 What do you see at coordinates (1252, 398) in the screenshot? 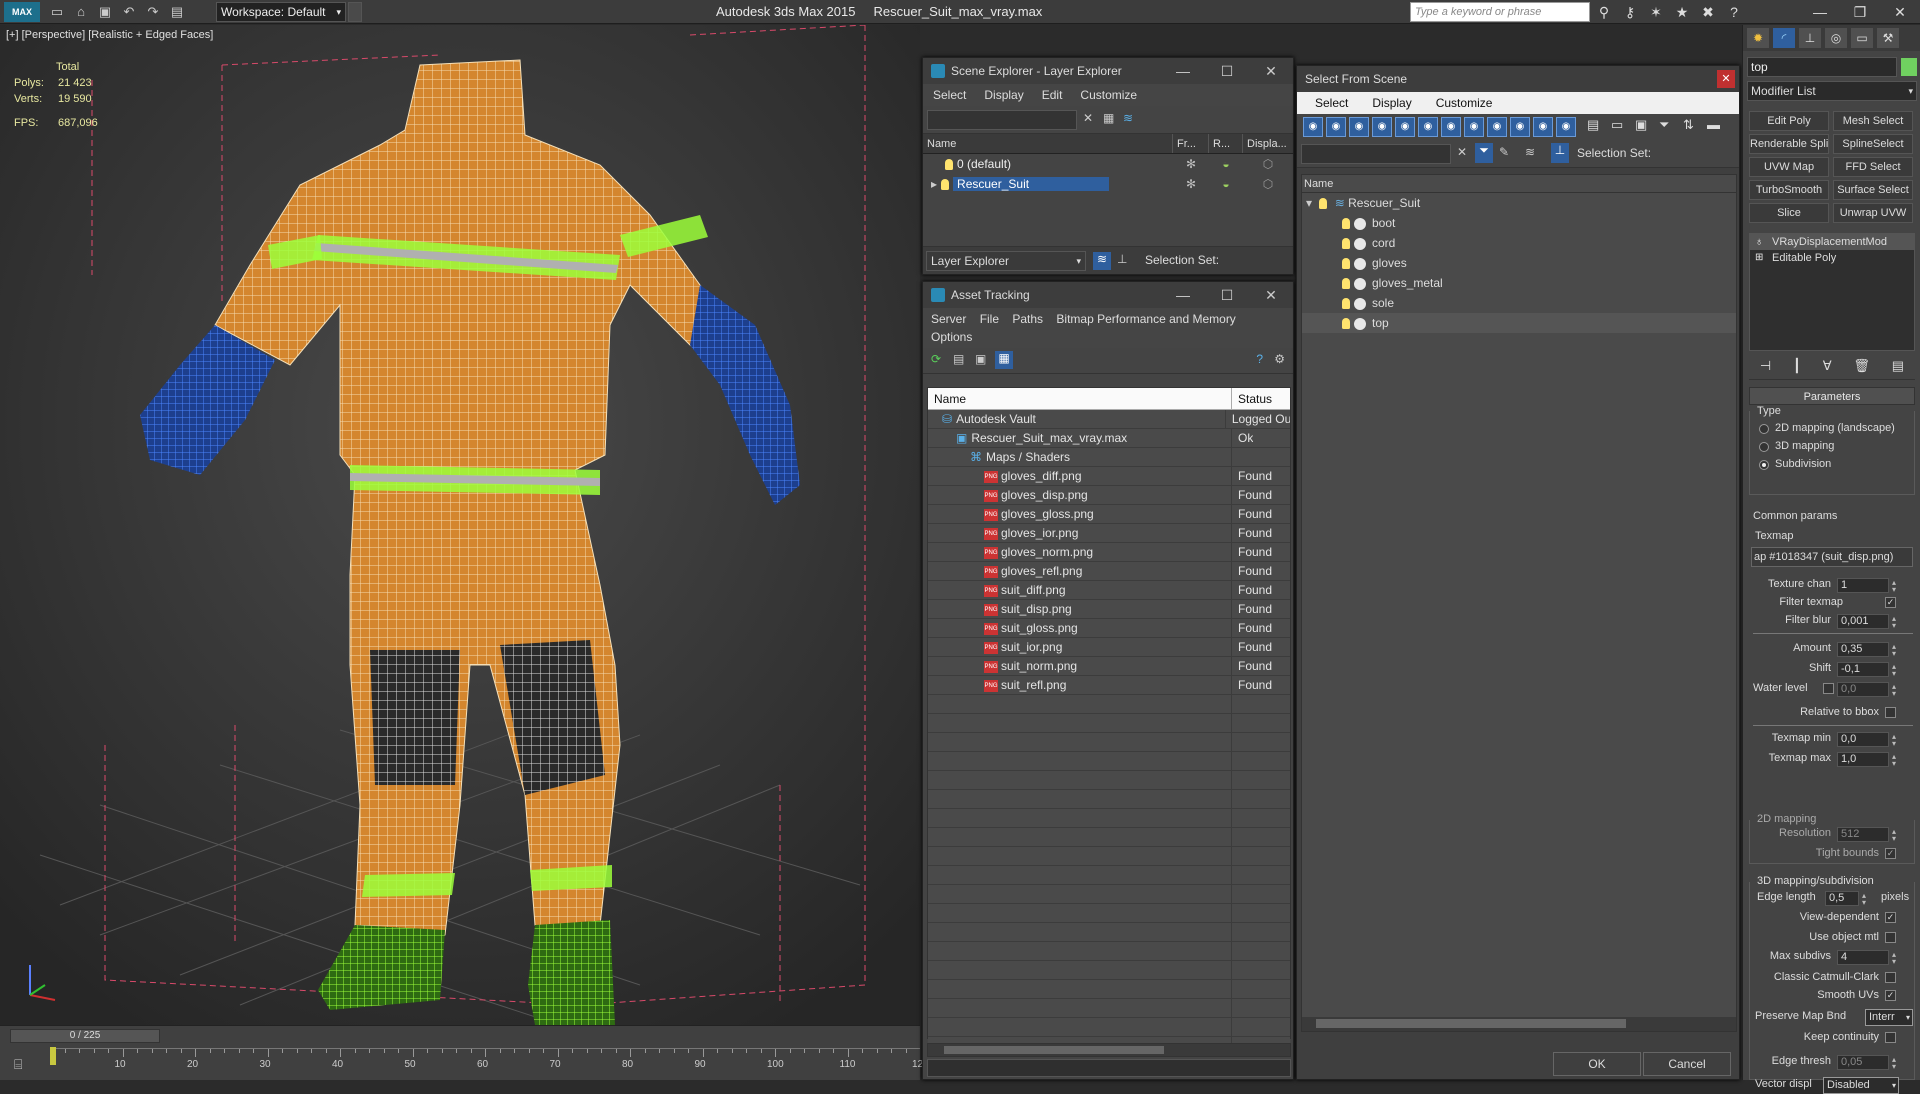
I see `col-status: Status` at bounding box center [1252, 398].